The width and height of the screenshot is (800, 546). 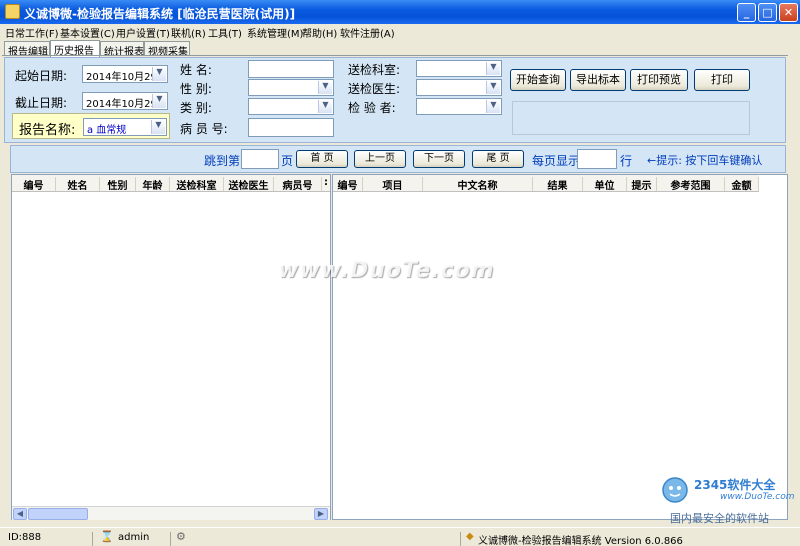 I want to click on col-header-amount: 金额, so click(x=742, y=184).